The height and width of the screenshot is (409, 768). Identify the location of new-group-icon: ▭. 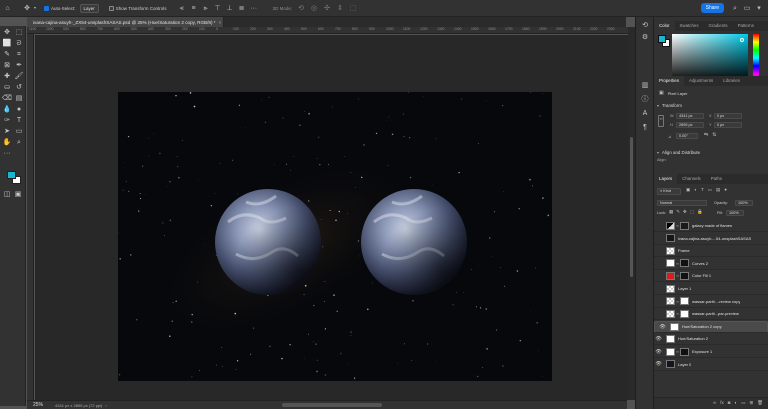
(743, 403).